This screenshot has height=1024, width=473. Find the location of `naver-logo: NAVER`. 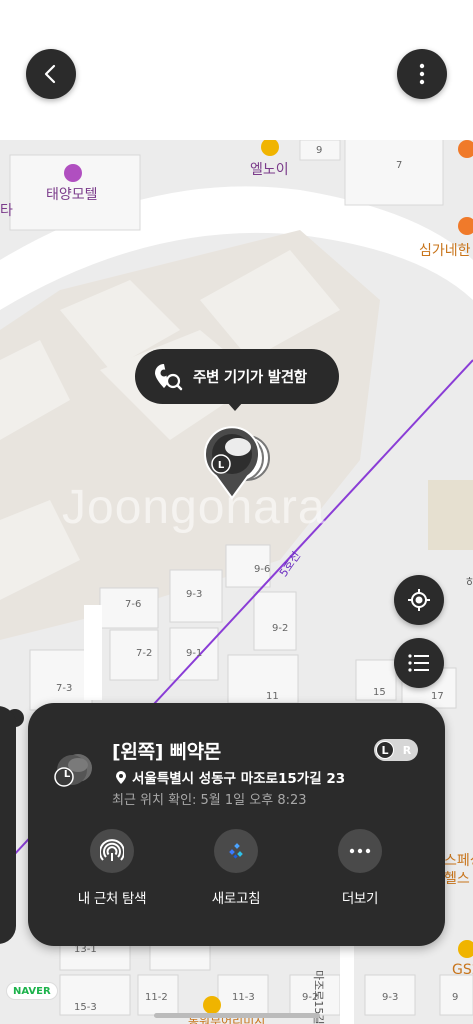

naver-logo: NAVER is located at coordinates (32, 991).